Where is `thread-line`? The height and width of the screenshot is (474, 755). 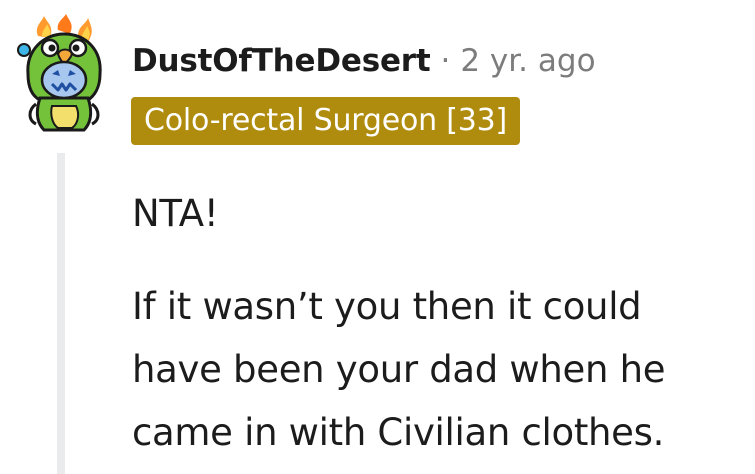 thread-line is located at coordinates (61, 313).